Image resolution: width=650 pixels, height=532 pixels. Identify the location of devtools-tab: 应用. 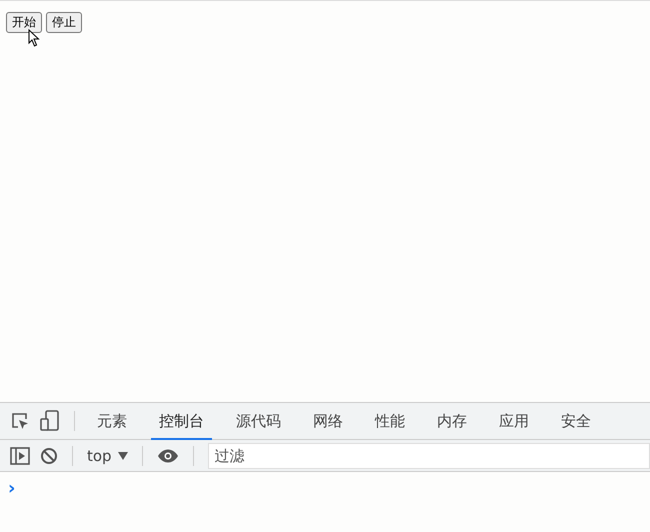
(514, 421).